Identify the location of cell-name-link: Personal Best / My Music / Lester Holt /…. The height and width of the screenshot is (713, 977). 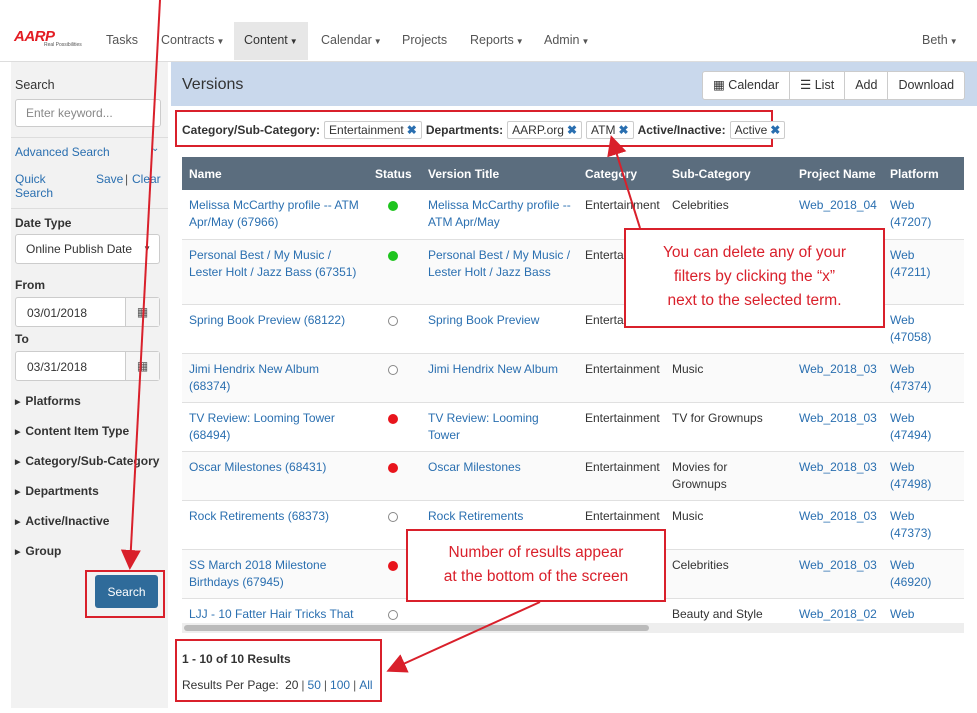
(275, 272).